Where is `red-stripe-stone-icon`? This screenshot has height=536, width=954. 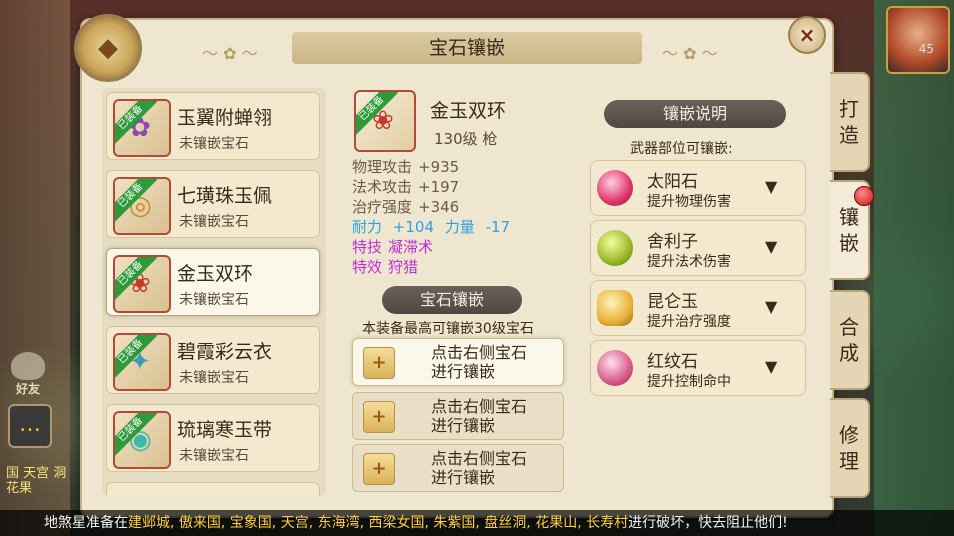 red-stripe-stone-icon is located at coordinates (615, 368).